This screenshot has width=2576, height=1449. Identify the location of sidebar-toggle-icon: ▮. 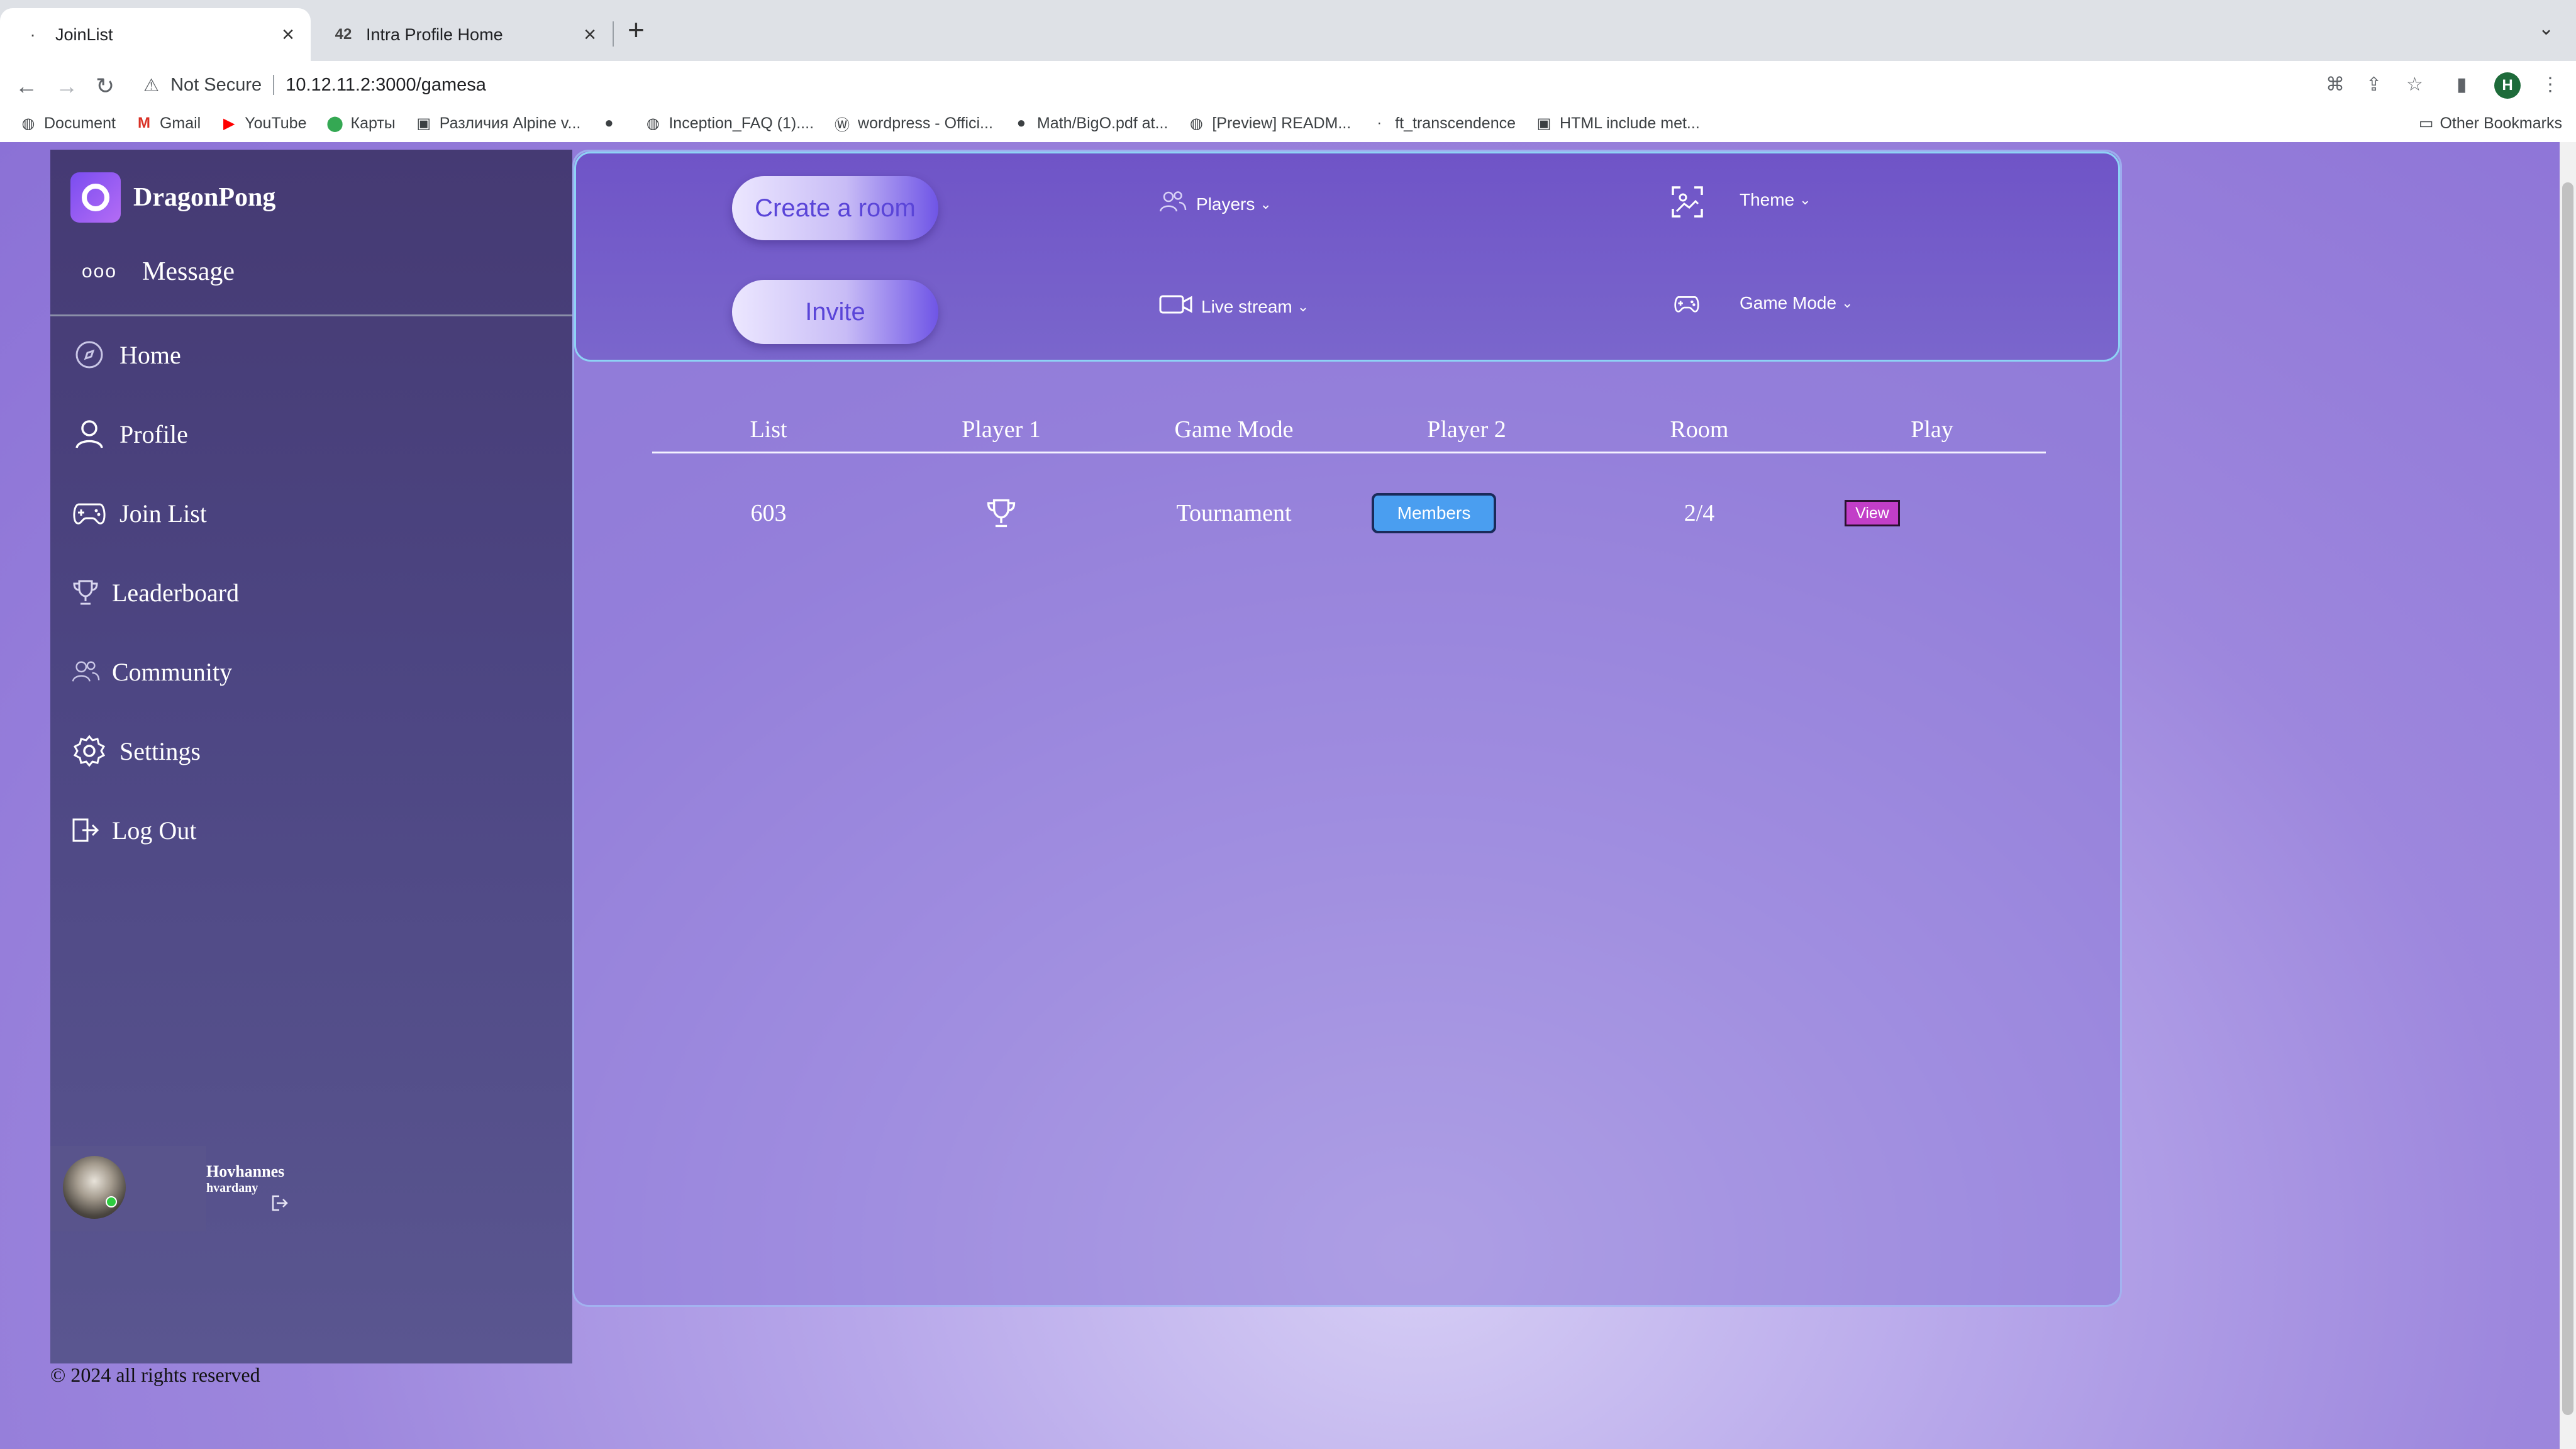
(2462, 85).